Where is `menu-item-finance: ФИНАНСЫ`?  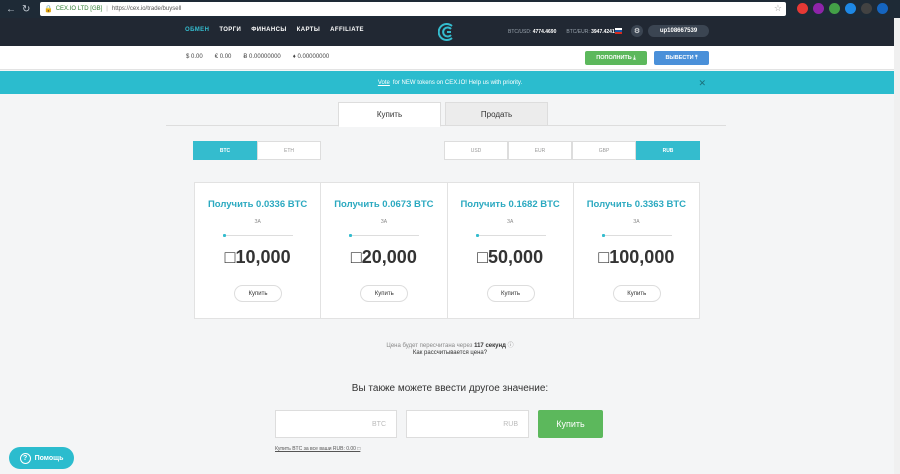 menu-item-finance: ФИНАНСЫ is located at coordinates (268, 30).